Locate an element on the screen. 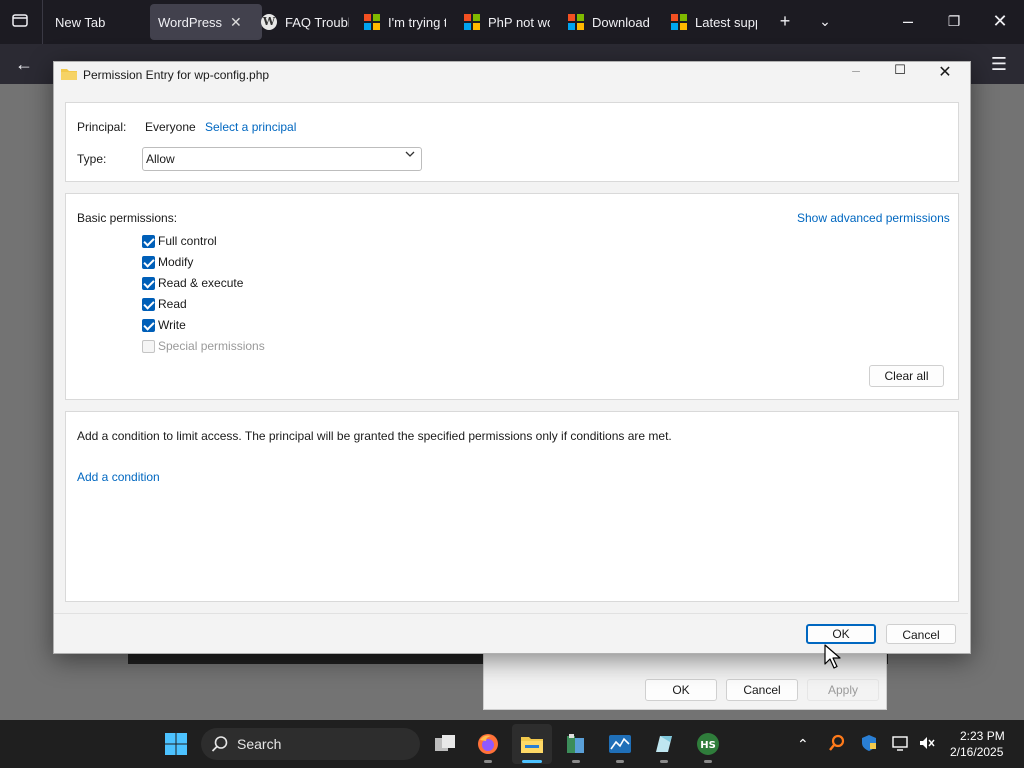 Image resolution: width=1024 pixels, height=768 pixels. type-label: Type: is located at coordinates (92, 159).